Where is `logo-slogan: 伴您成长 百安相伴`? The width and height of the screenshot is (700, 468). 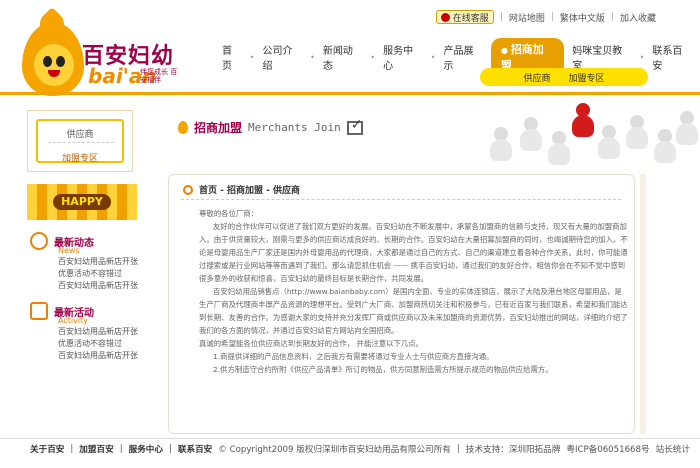
logo-slogan: 伴您成长 百安相伴 is located at coordinates (159, 76).